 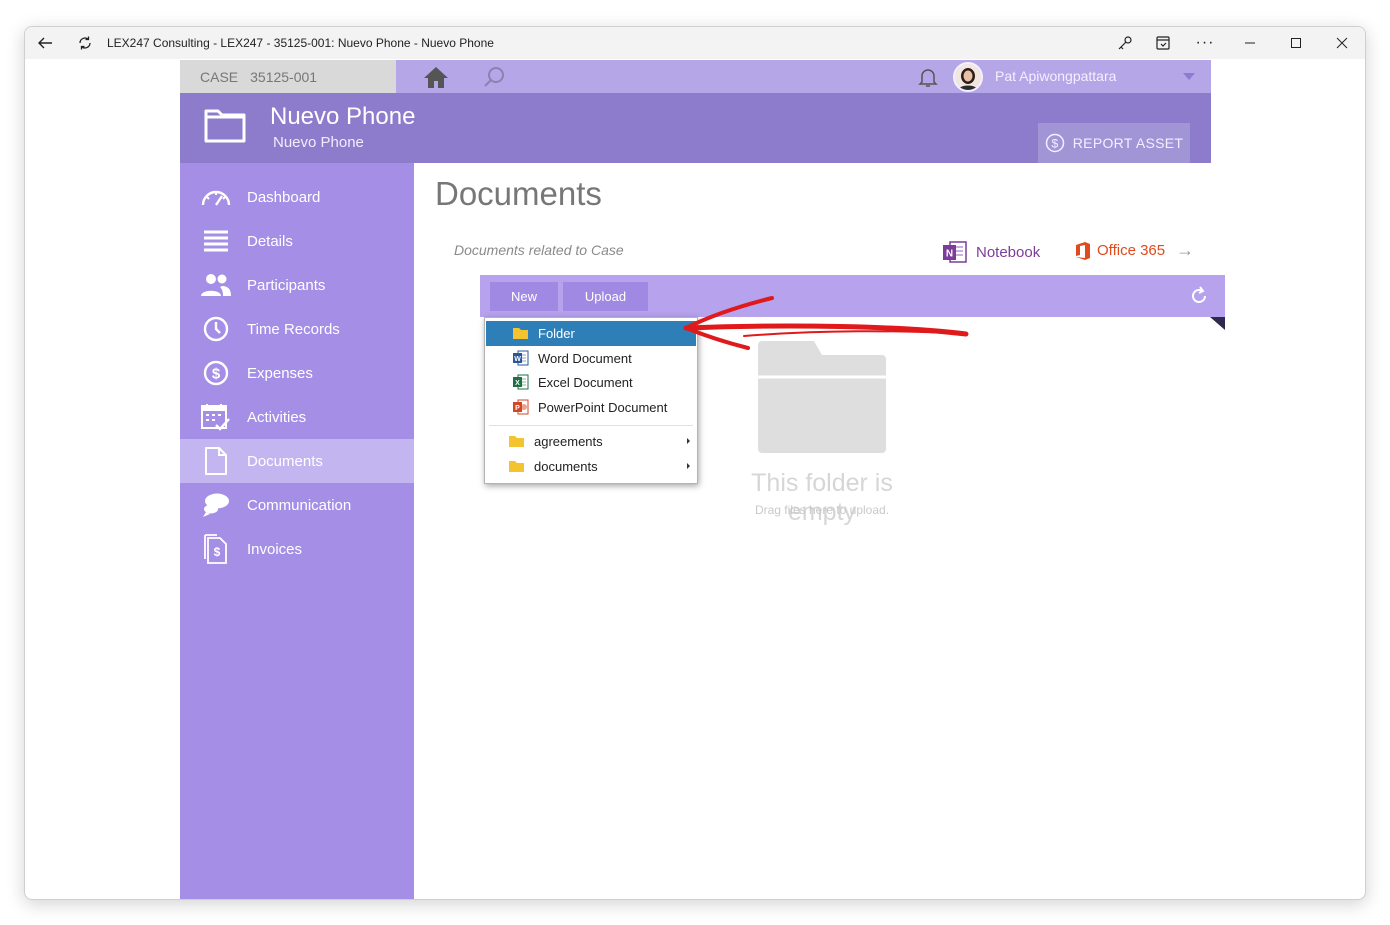 I want to click on sidebar-item-activities: Activities, so click(x=297, y=417).